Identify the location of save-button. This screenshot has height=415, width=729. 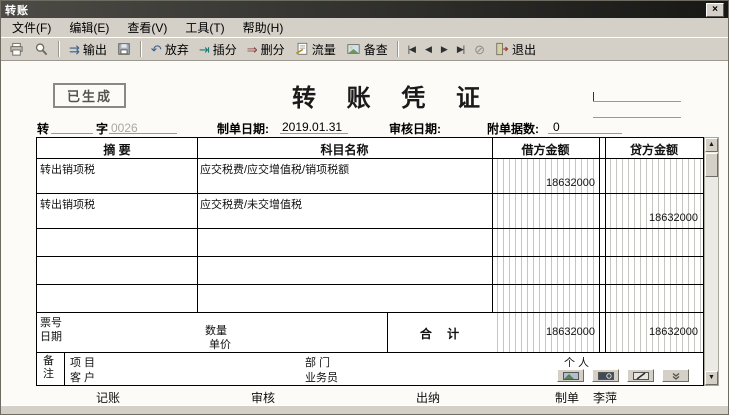
(124, 49).